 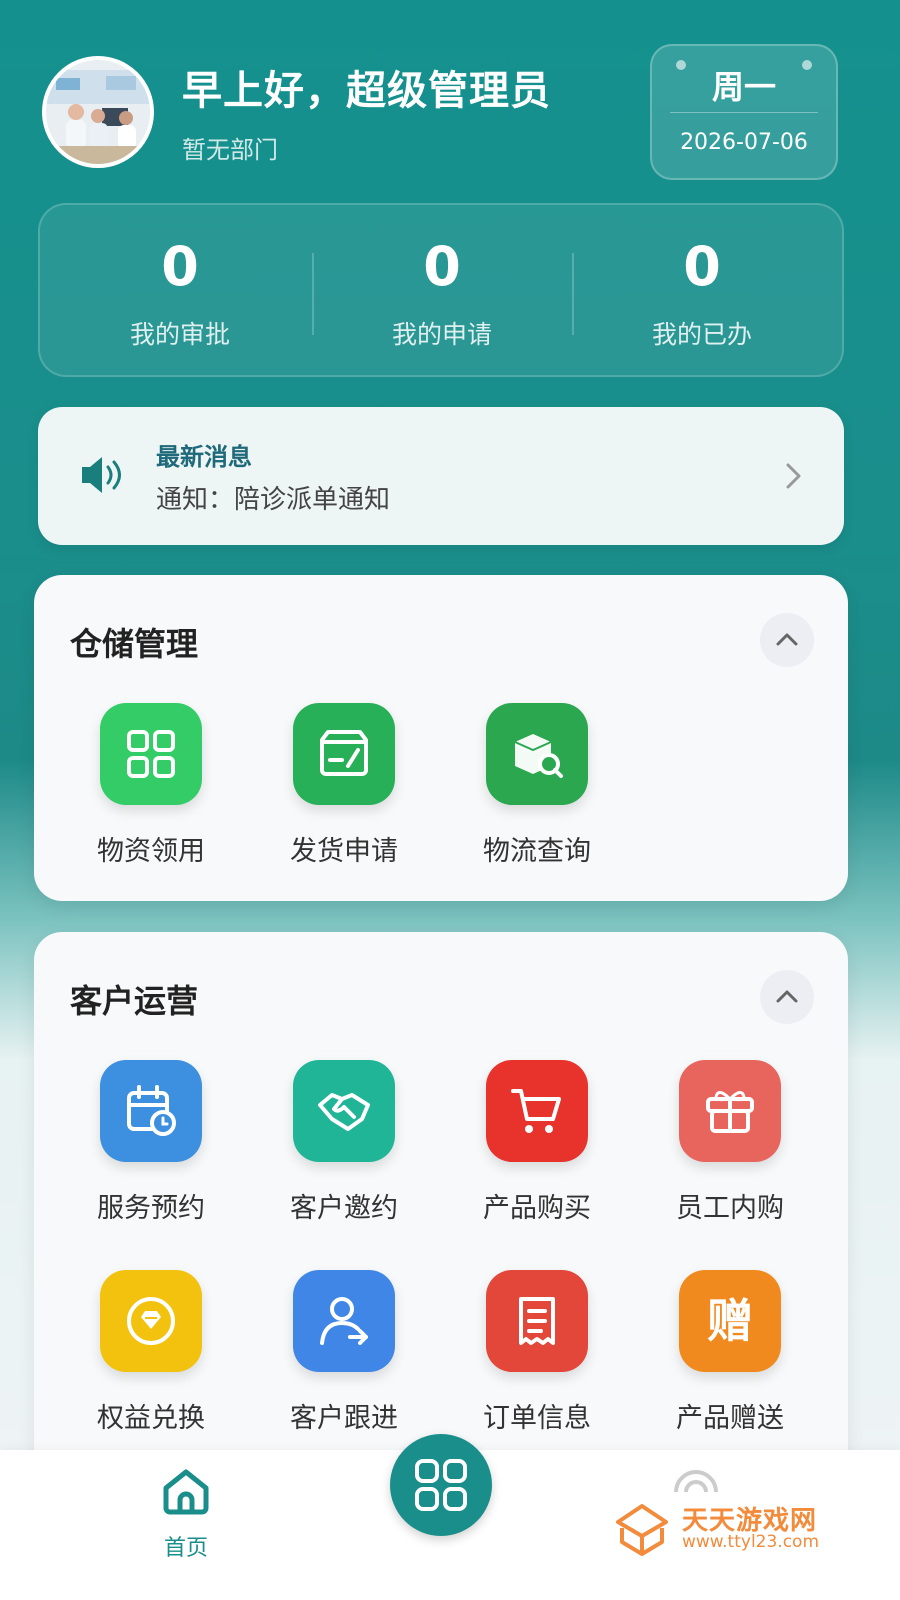 I want to click on weekday-text: 周一, so click(x=743, y=87).